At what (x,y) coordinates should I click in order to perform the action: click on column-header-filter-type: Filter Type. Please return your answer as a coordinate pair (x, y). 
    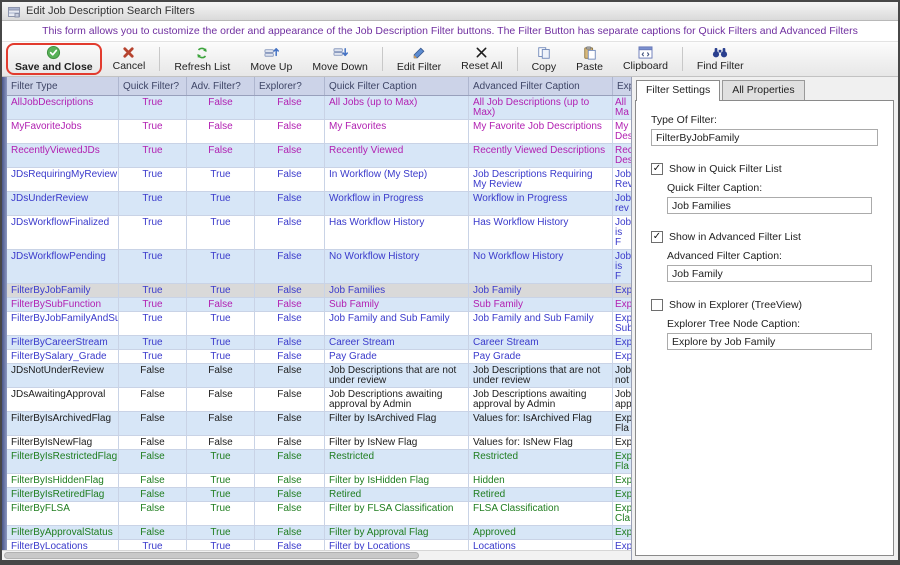
    Looking at the image, I should click on (63, 86).